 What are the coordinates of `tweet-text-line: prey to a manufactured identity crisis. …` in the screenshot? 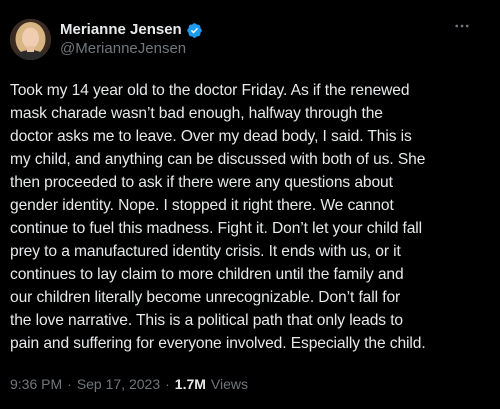 It's located at (205, 251).